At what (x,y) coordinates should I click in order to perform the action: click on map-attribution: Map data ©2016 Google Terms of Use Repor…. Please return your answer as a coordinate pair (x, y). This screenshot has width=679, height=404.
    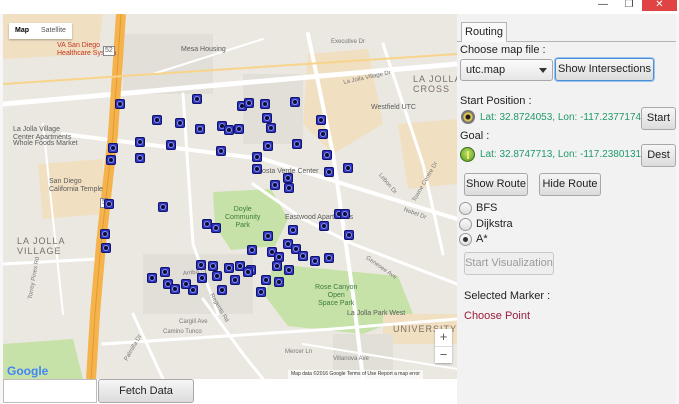
    Looking at the image, I should click on (355, 374).